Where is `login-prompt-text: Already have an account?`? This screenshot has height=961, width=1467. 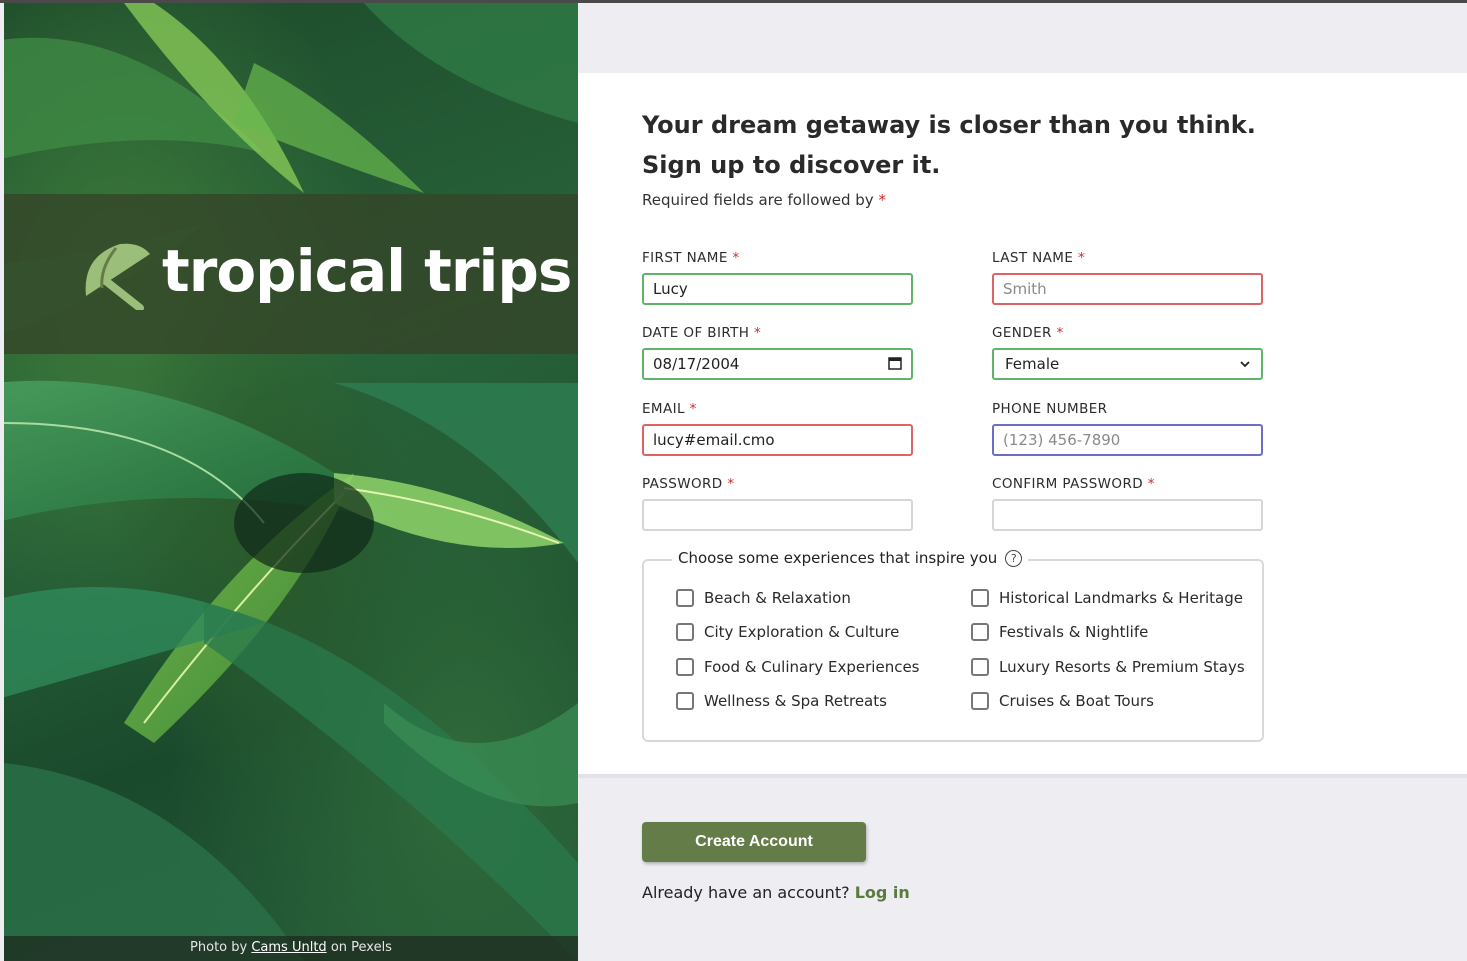
login-prompt-text: Already have an account? is located at coordinates (746, 892).